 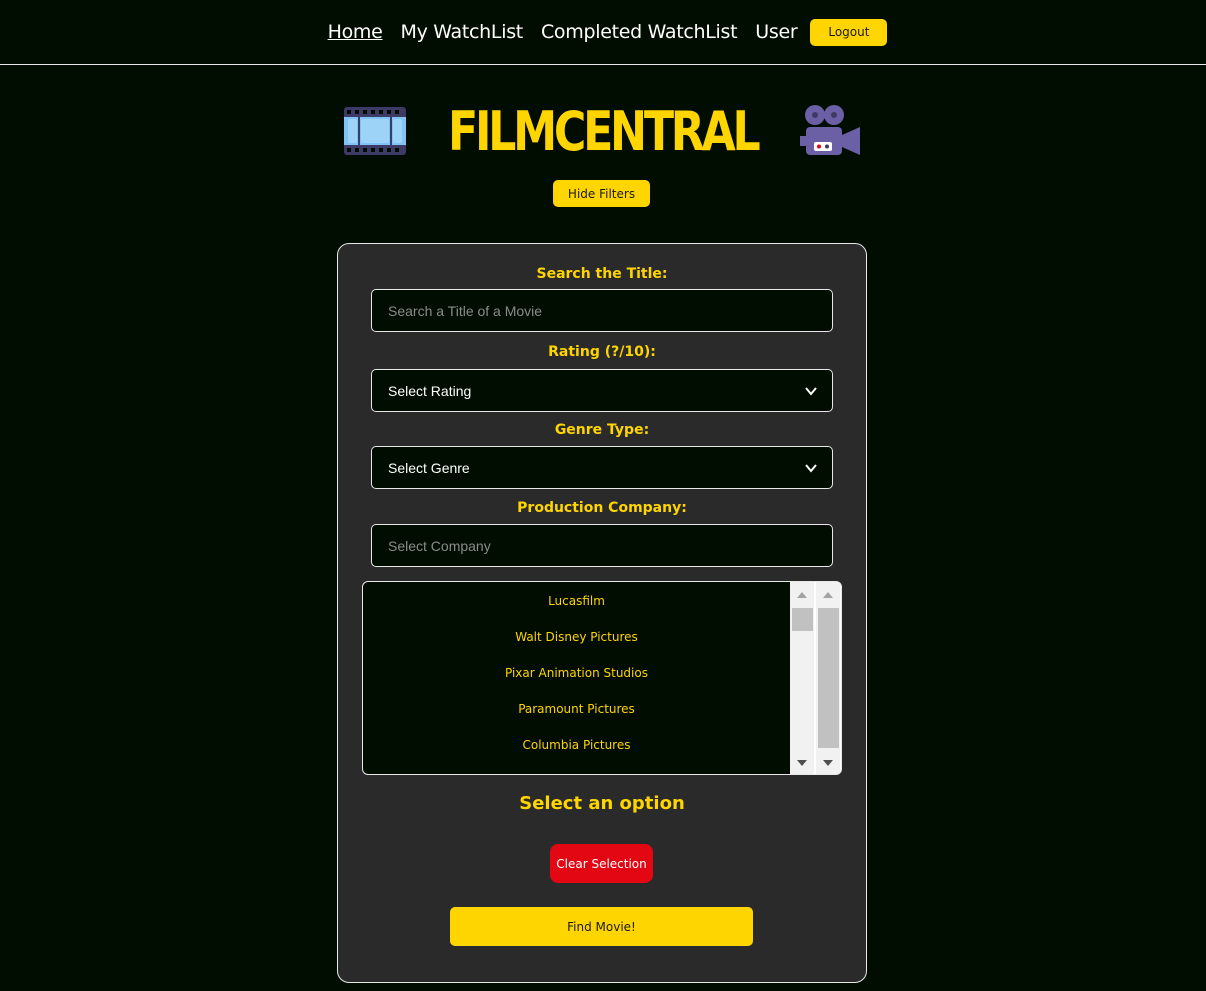 What do you see at coordinates (602, 352) in the screenshot?
I see `rating-label: Rating (?/10):` at bounding box center [602, 352].